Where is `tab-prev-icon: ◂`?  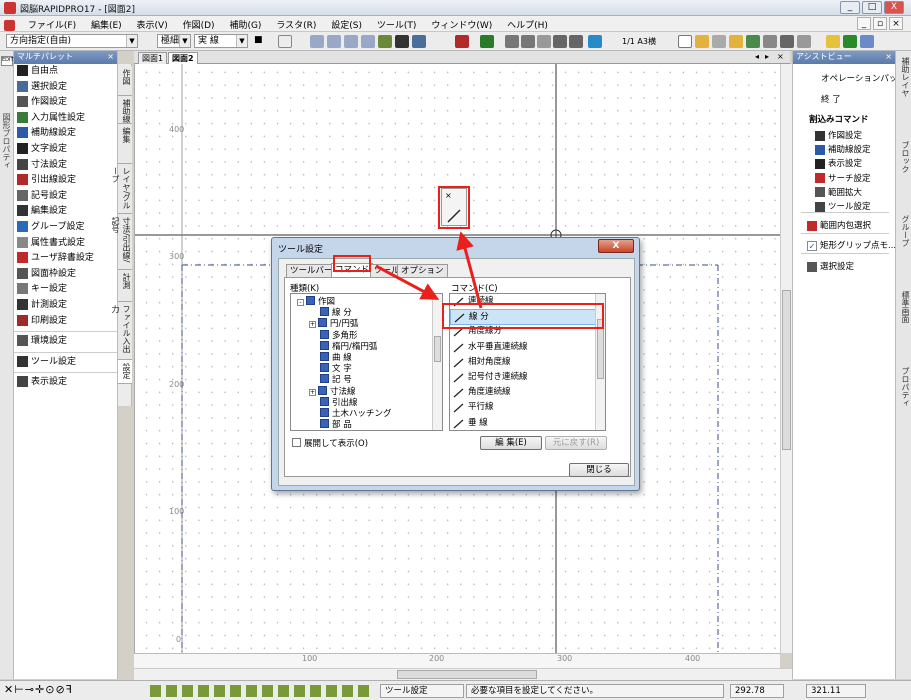 tab-prev-icon: ◂ is located at coordinates (757, 56).